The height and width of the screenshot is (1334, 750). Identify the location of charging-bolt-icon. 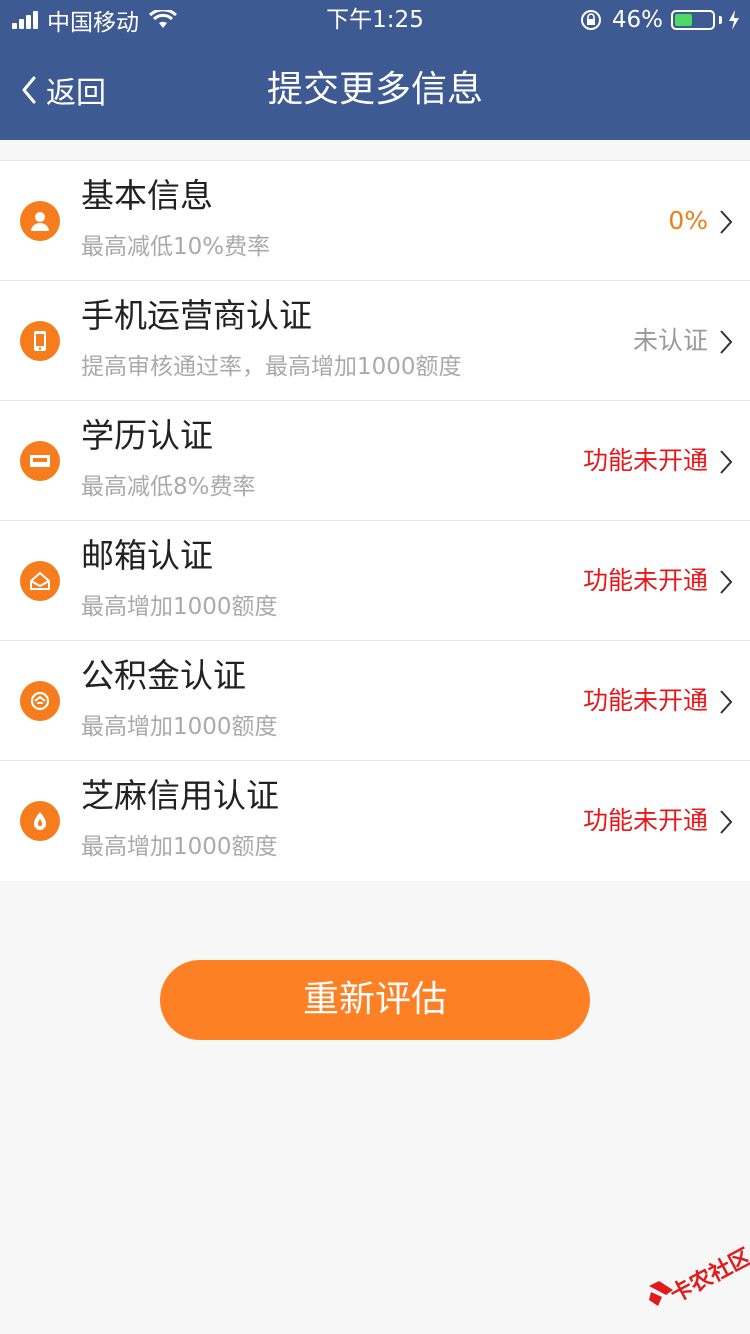
(734, 20).